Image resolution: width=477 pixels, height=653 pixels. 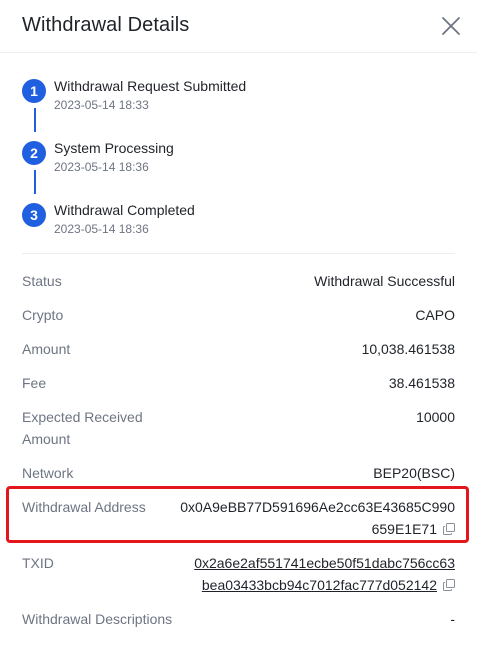 What do you see at coordinates (82, 428) in the screenshot?
I see `expected-label: Expected Received Amount` at bounding box center [82, 428].